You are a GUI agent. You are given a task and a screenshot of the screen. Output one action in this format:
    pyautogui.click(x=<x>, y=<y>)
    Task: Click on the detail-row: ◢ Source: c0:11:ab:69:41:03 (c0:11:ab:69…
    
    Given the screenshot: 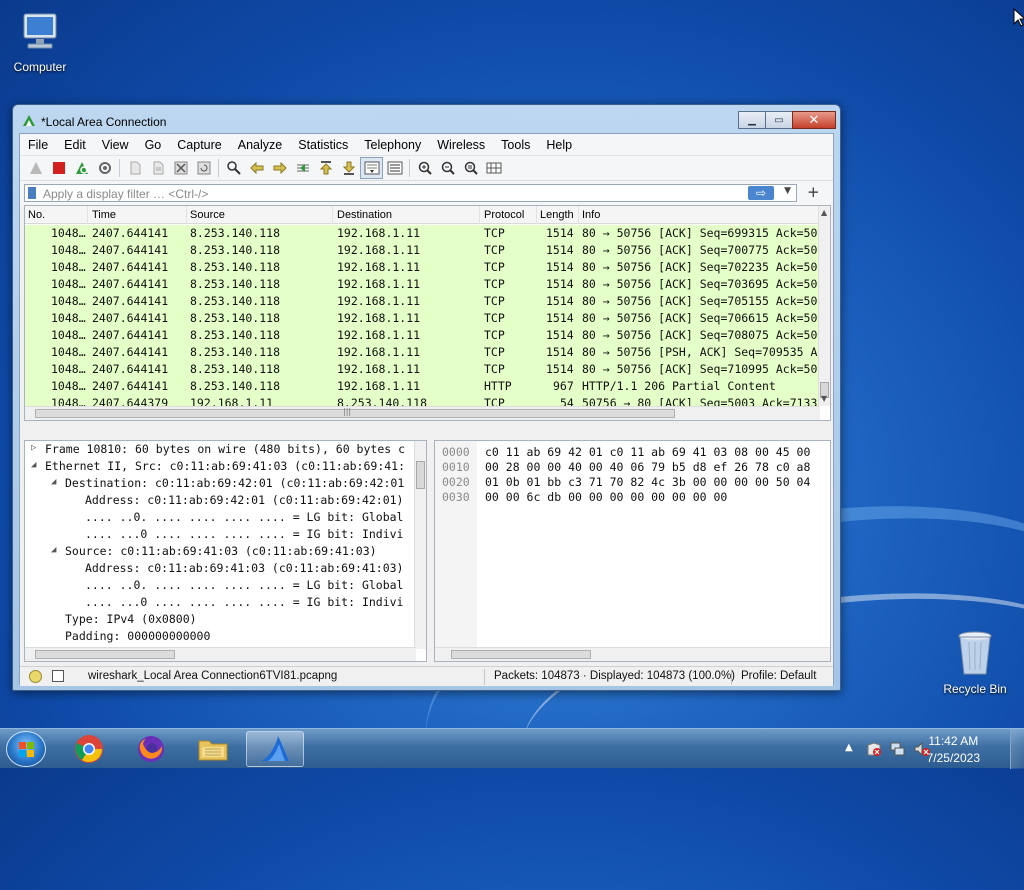 What is the action you would take?
    pyautogui.click(x=225, y=551)
    